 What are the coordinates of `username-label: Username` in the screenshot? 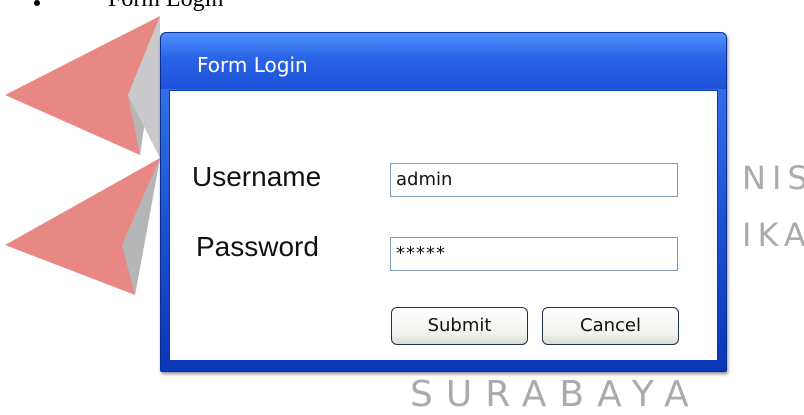 It's located at (257, 176).